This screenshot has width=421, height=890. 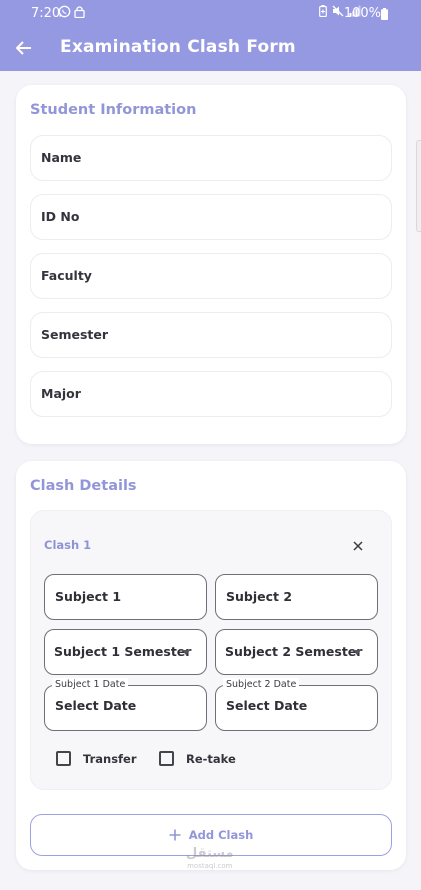 What do you see at coordinates (211, 335) in the screenshot?
I see `semester-field: Semester` at bounding box center [211, 335].